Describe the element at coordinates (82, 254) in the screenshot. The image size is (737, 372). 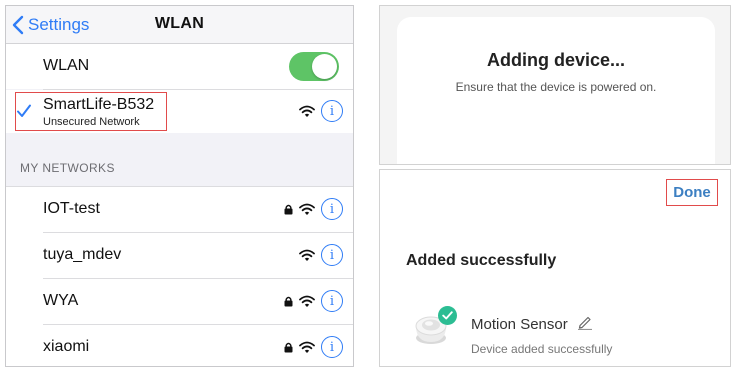
I see `network-name: tuya_mdev` at that location.